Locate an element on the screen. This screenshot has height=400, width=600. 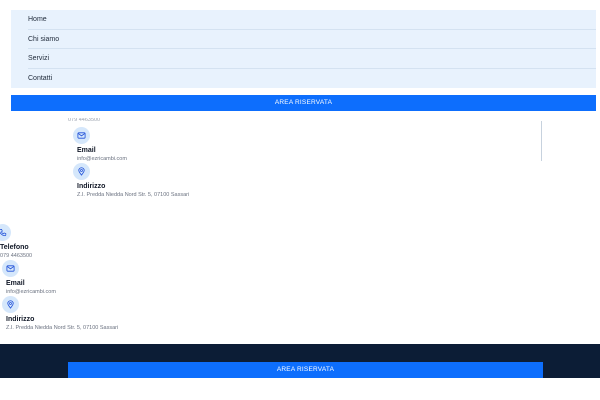
nav-item-label: Servizi is located at coordinates (39, 58).